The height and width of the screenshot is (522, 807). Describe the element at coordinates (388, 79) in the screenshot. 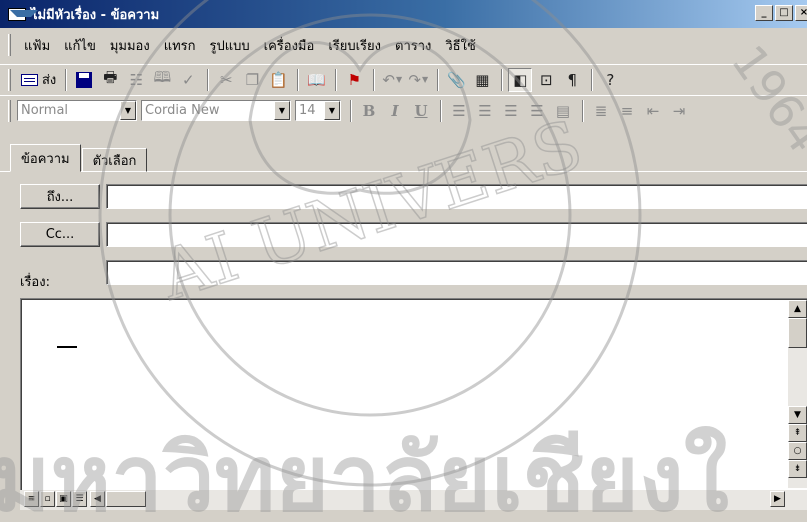

I see `undo-icon: ↶` at that location.